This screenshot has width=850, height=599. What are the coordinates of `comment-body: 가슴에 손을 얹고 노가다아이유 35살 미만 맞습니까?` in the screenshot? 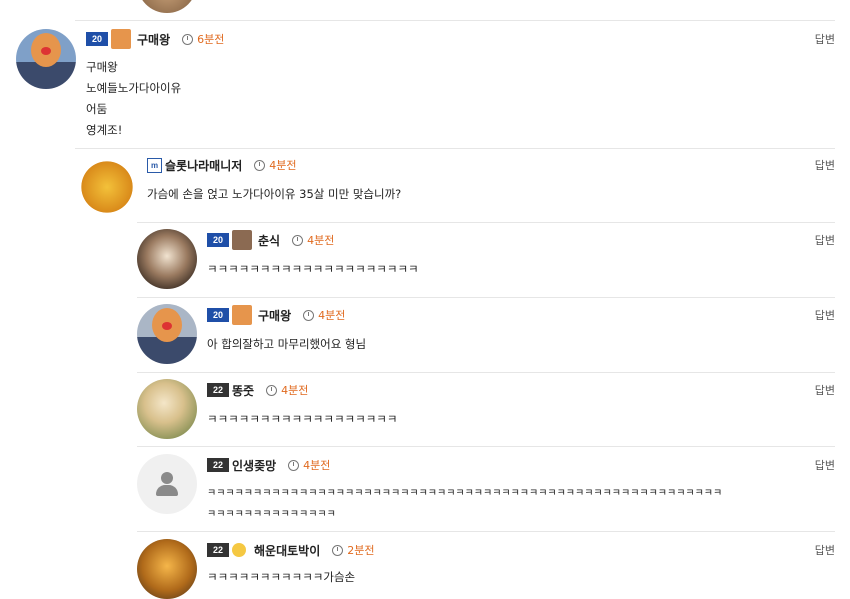 It's located at (274, 194).